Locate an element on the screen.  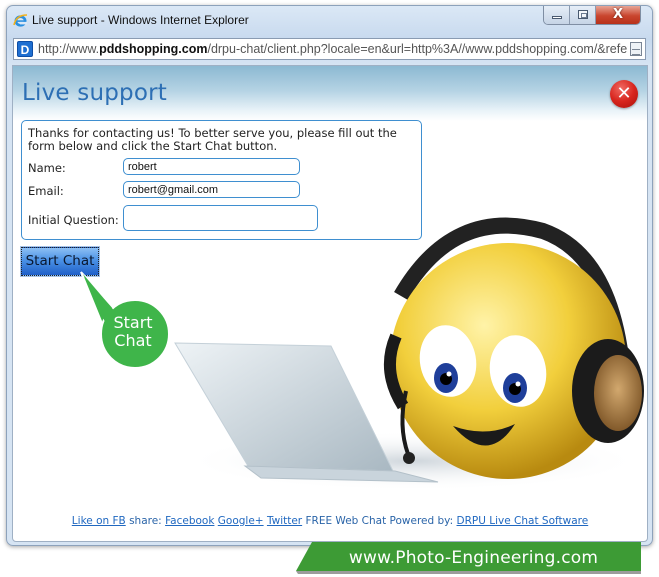
email-label: Email: is located at coordinates (46, 191).